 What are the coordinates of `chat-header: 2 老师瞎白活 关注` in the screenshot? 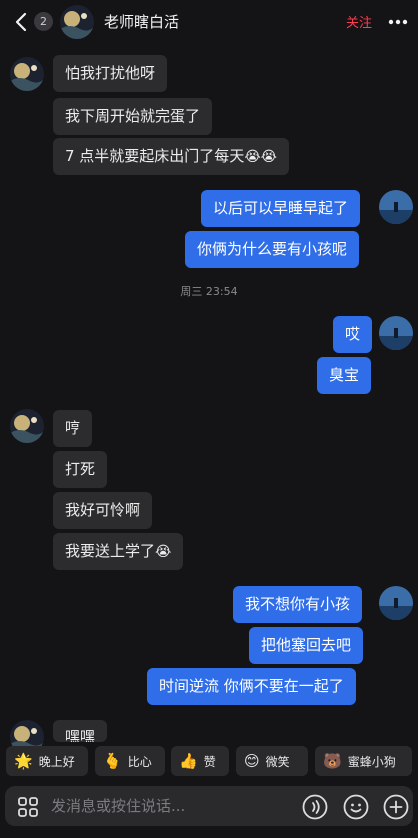 It's located at (209, 22).